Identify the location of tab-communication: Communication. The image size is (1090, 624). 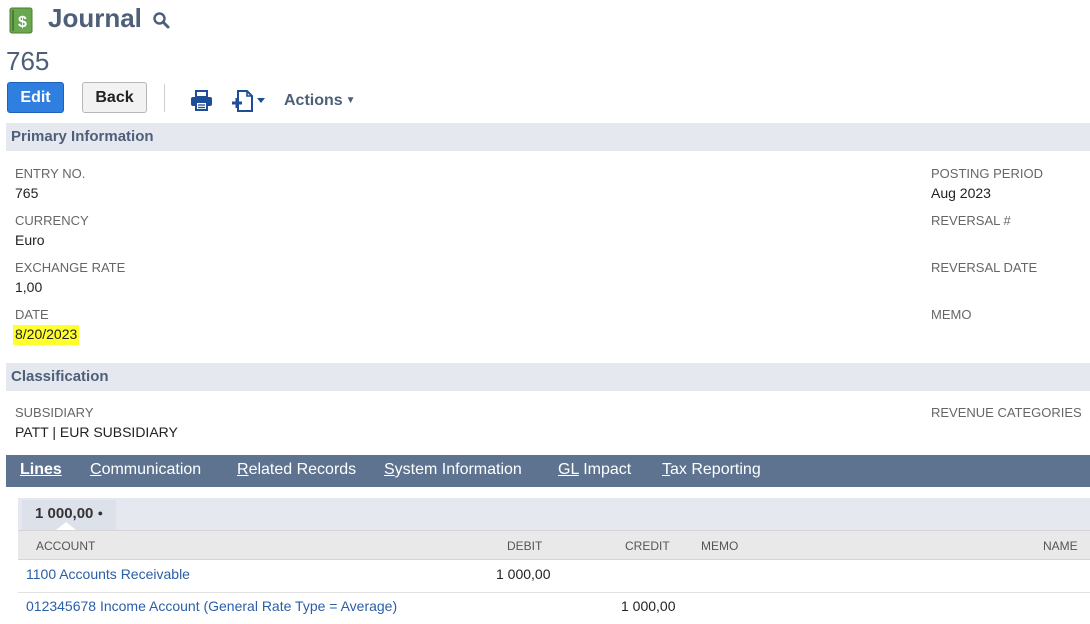
(145, 470).